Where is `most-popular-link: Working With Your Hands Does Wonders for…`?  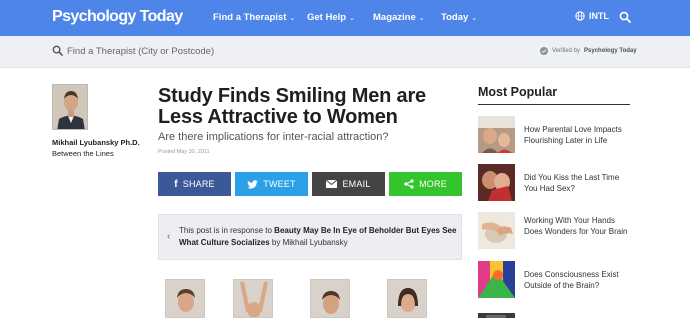
most-popular-link: Working With Your Hands Does Wonders for… is located at coordinates (579, 226).